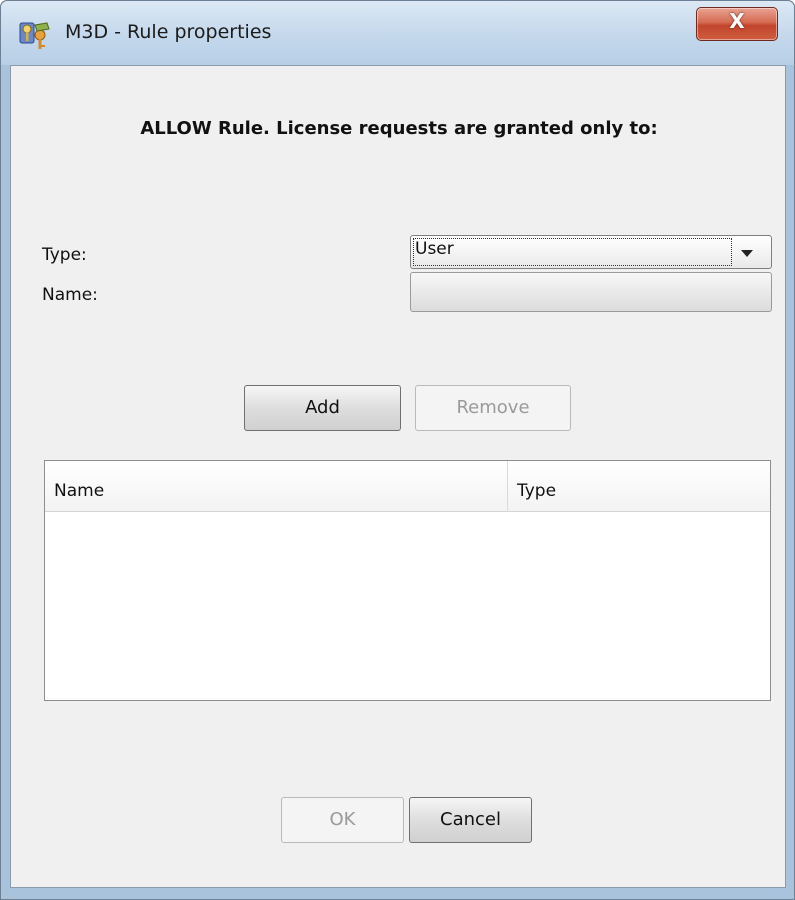 The height and width of the screenshot is (900, 795). Describe the element at coordinates (737, 21) in the screenshot. I see `close-icon: X` at that location.